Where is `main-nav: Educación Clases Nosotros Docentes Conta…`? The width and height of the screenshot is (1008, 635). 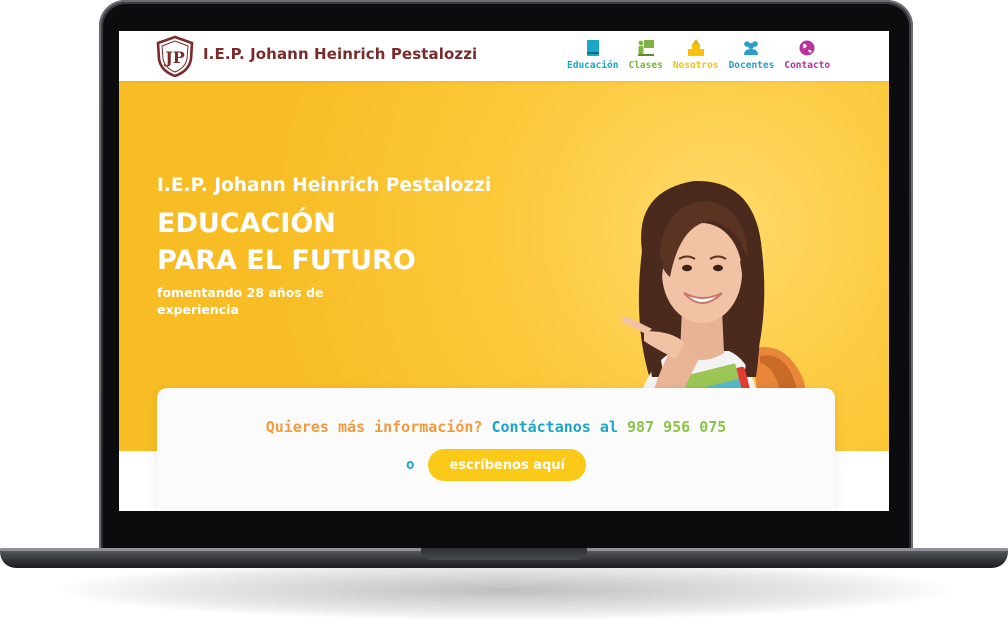 main-nav: Educación Clases Nosotros Docentes Conta… is located at coordinates (698, 57).